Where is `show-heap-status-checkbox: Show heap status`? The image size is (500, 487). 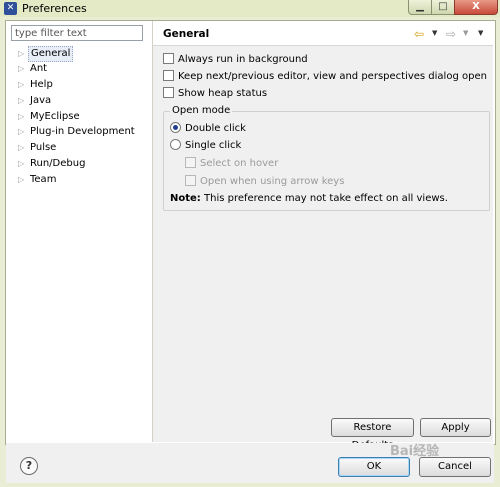 show-heap-status-checkbox: Show heap status is located at coordinates (215, 93).